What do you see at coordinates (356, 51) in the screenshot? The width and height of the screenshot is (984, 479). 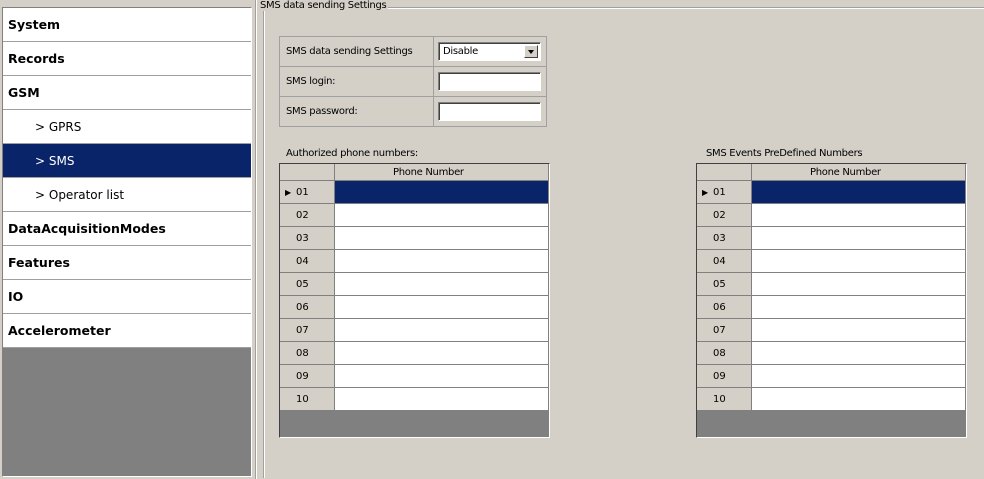 I see `sending-settings-label: SMS data sending Settings` at bounding box center [356, 51].